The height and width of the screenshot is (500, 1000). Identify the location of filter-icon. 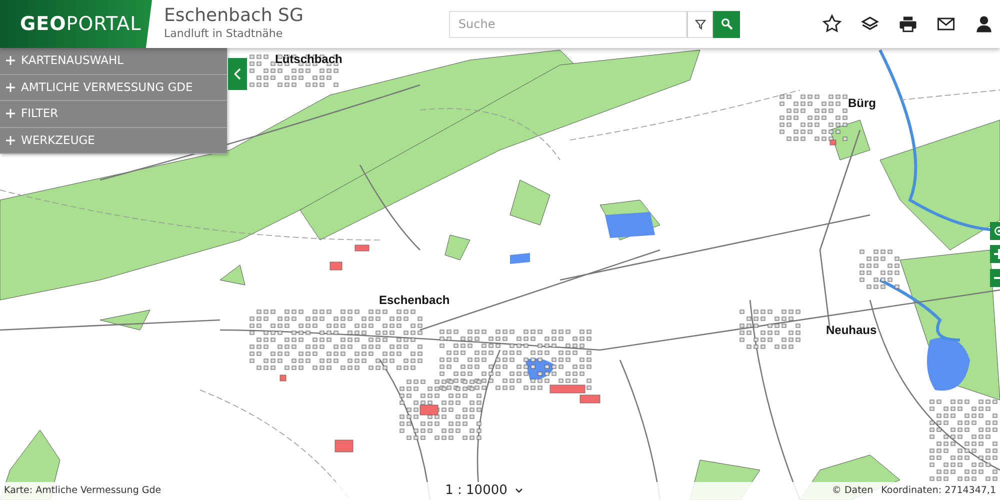
(700, 24).